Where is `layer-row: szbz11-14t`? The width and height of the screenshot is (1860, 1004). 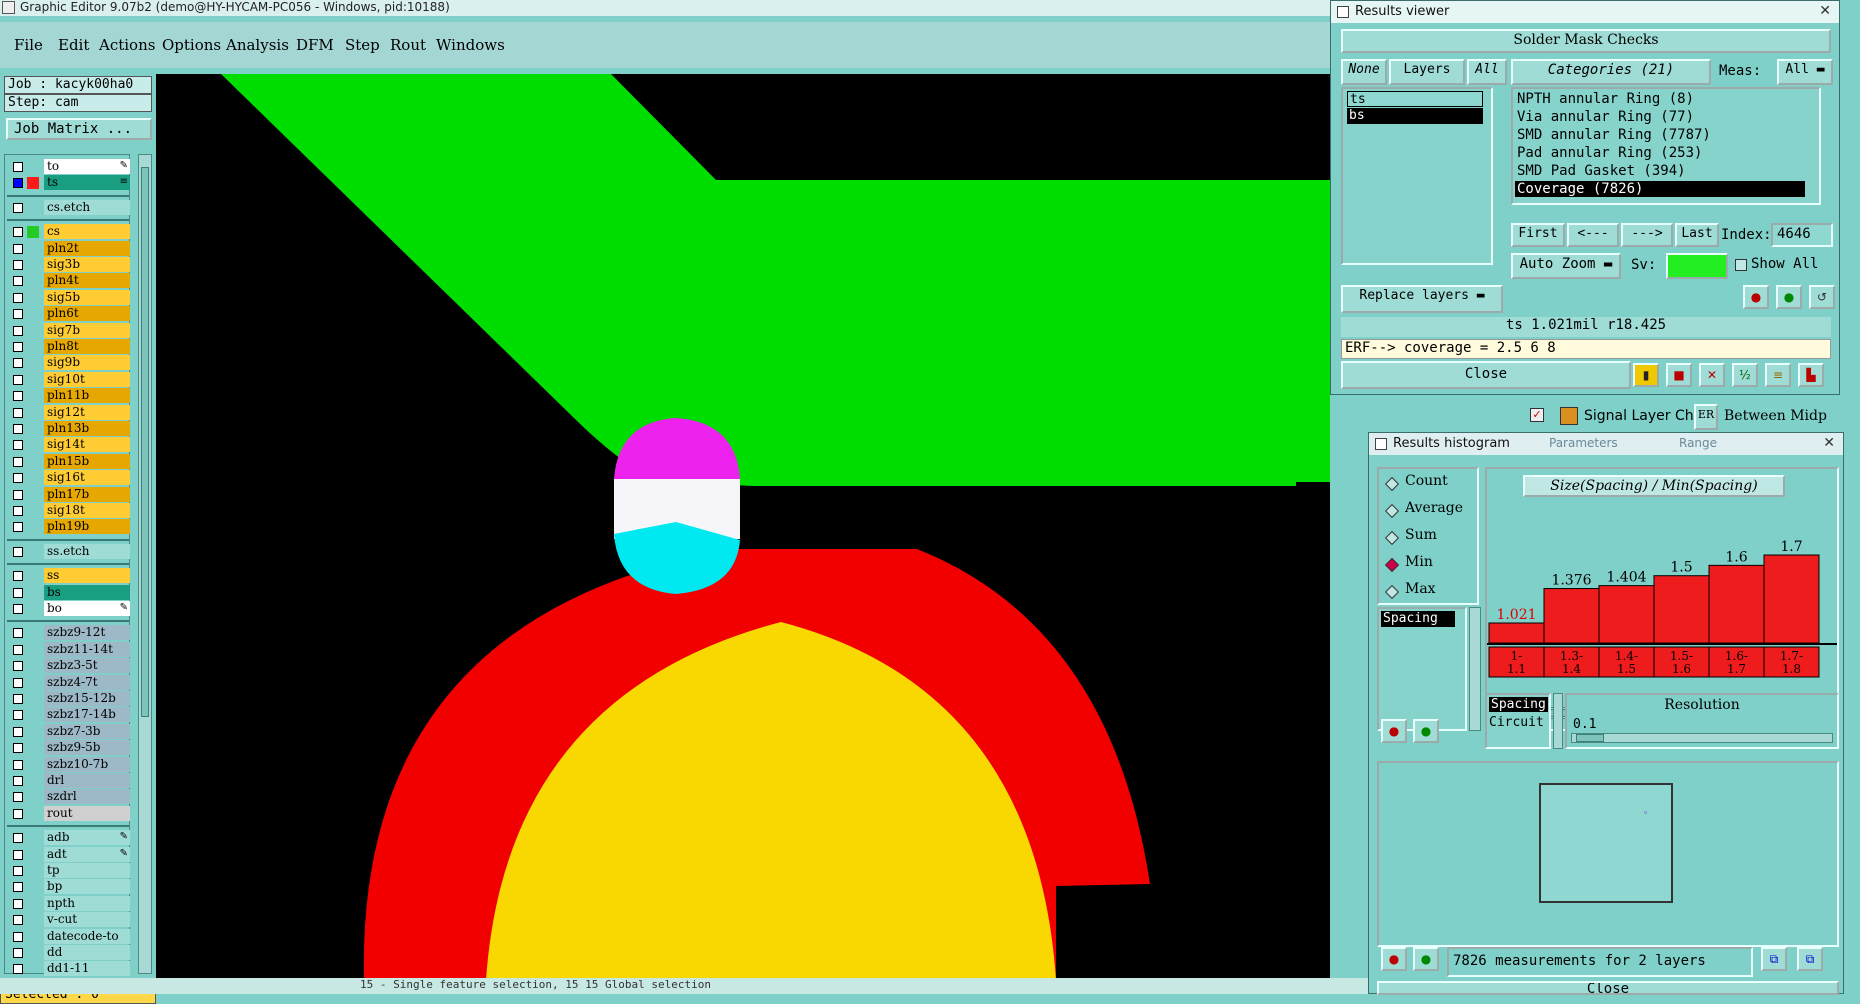 layer-row: szbz11-14t is located at coordinates (68, 649).